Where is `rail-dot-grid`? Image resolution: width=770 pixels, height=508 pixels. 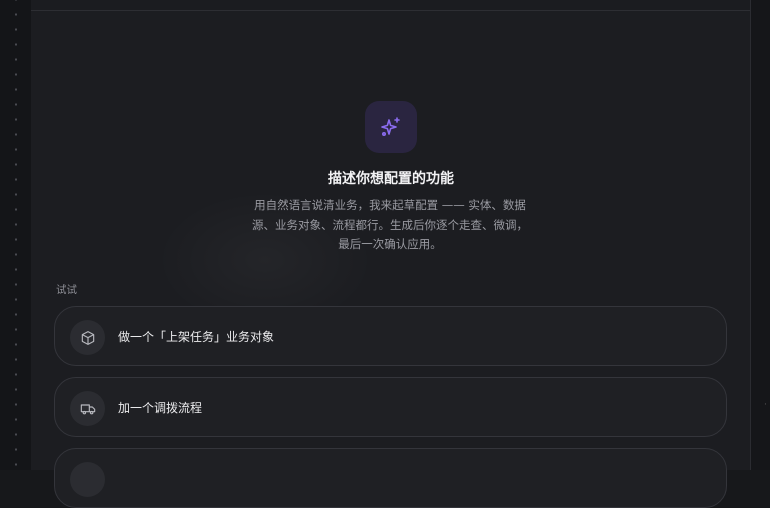
rail-dot-grid is located at coordinates (16, 235).